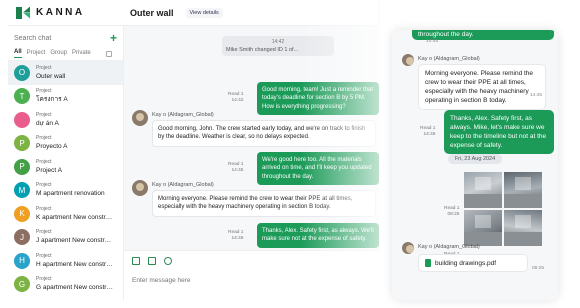 The width and height of the screenshot is (580, 308). I want to click on read-receipt: Read 1 14:42, so click(235, 98).